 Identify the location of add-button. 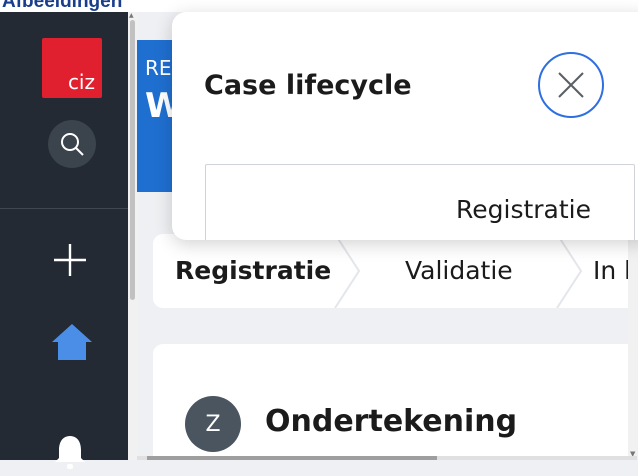
(70, 260).